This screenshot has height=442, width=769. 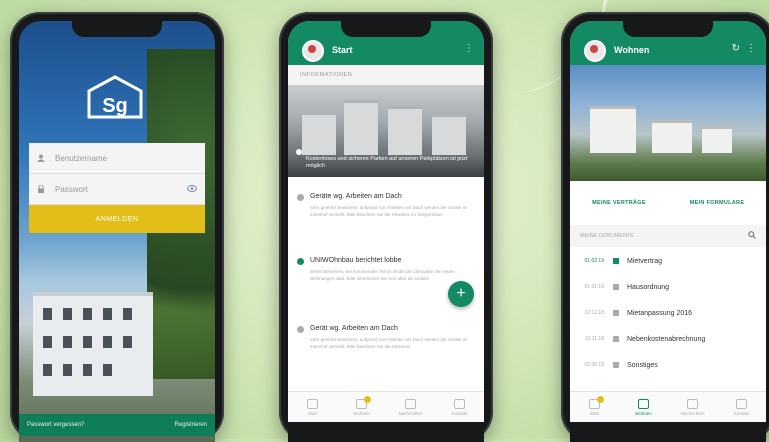 I want to click on eye-icon, so click(x=192, y=189).